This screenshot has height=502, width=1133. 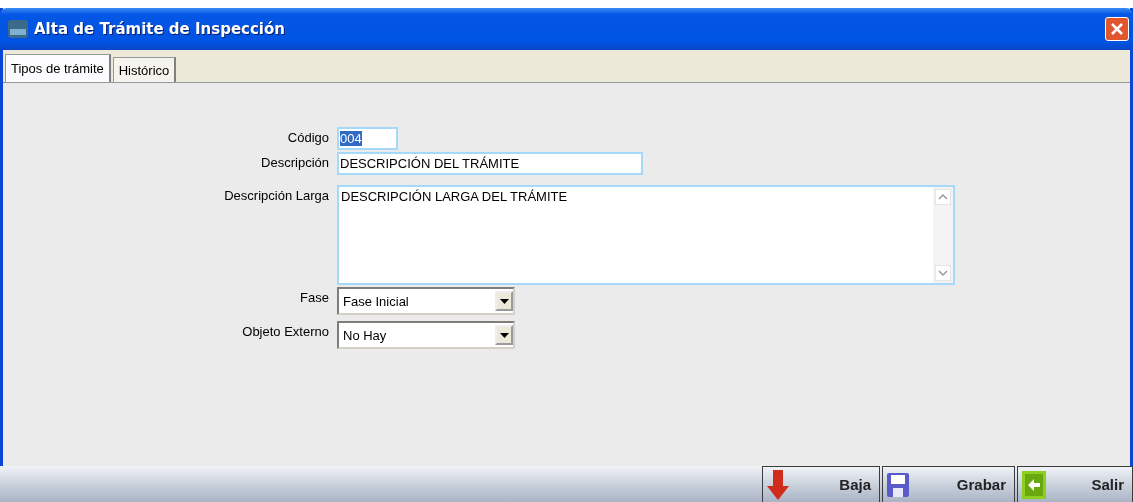 What do you see at coordinates (646, 235) in the screenshot?
I see `long-description-field: DESCRIPCIÓN LARGA DEL TRÁMITE` at bounding box center [646, 235].